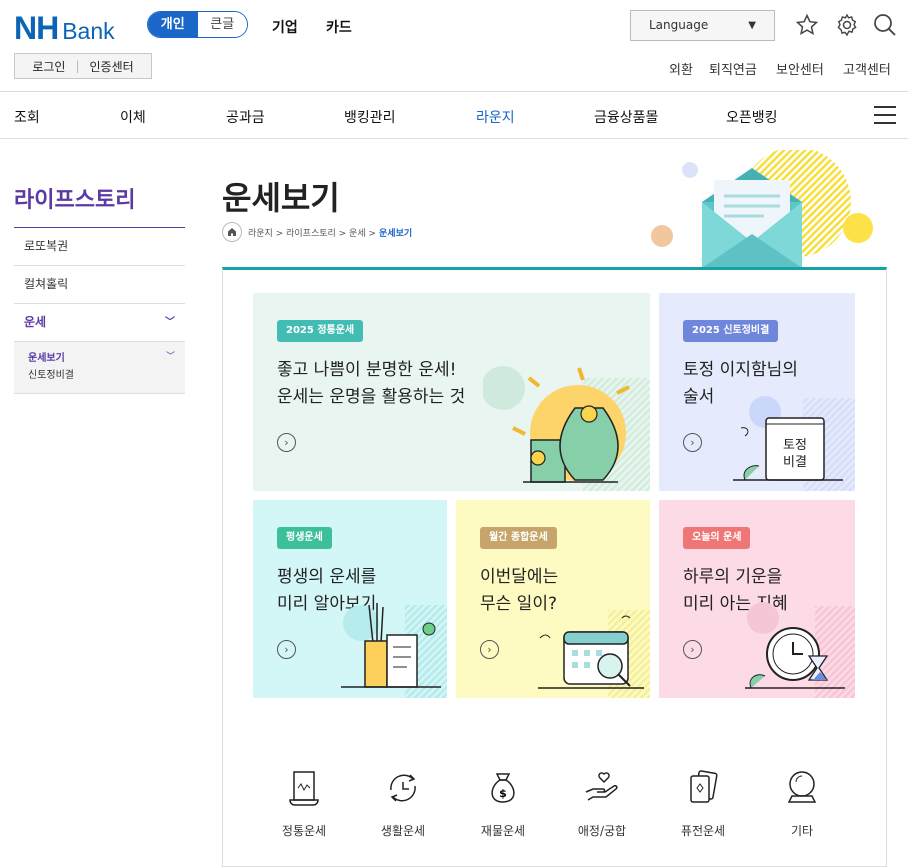 Image resolution: width=908 pixels, height=867 pixels. I want to click on card-tag: 2025 신토정비결, so click(731, 331).